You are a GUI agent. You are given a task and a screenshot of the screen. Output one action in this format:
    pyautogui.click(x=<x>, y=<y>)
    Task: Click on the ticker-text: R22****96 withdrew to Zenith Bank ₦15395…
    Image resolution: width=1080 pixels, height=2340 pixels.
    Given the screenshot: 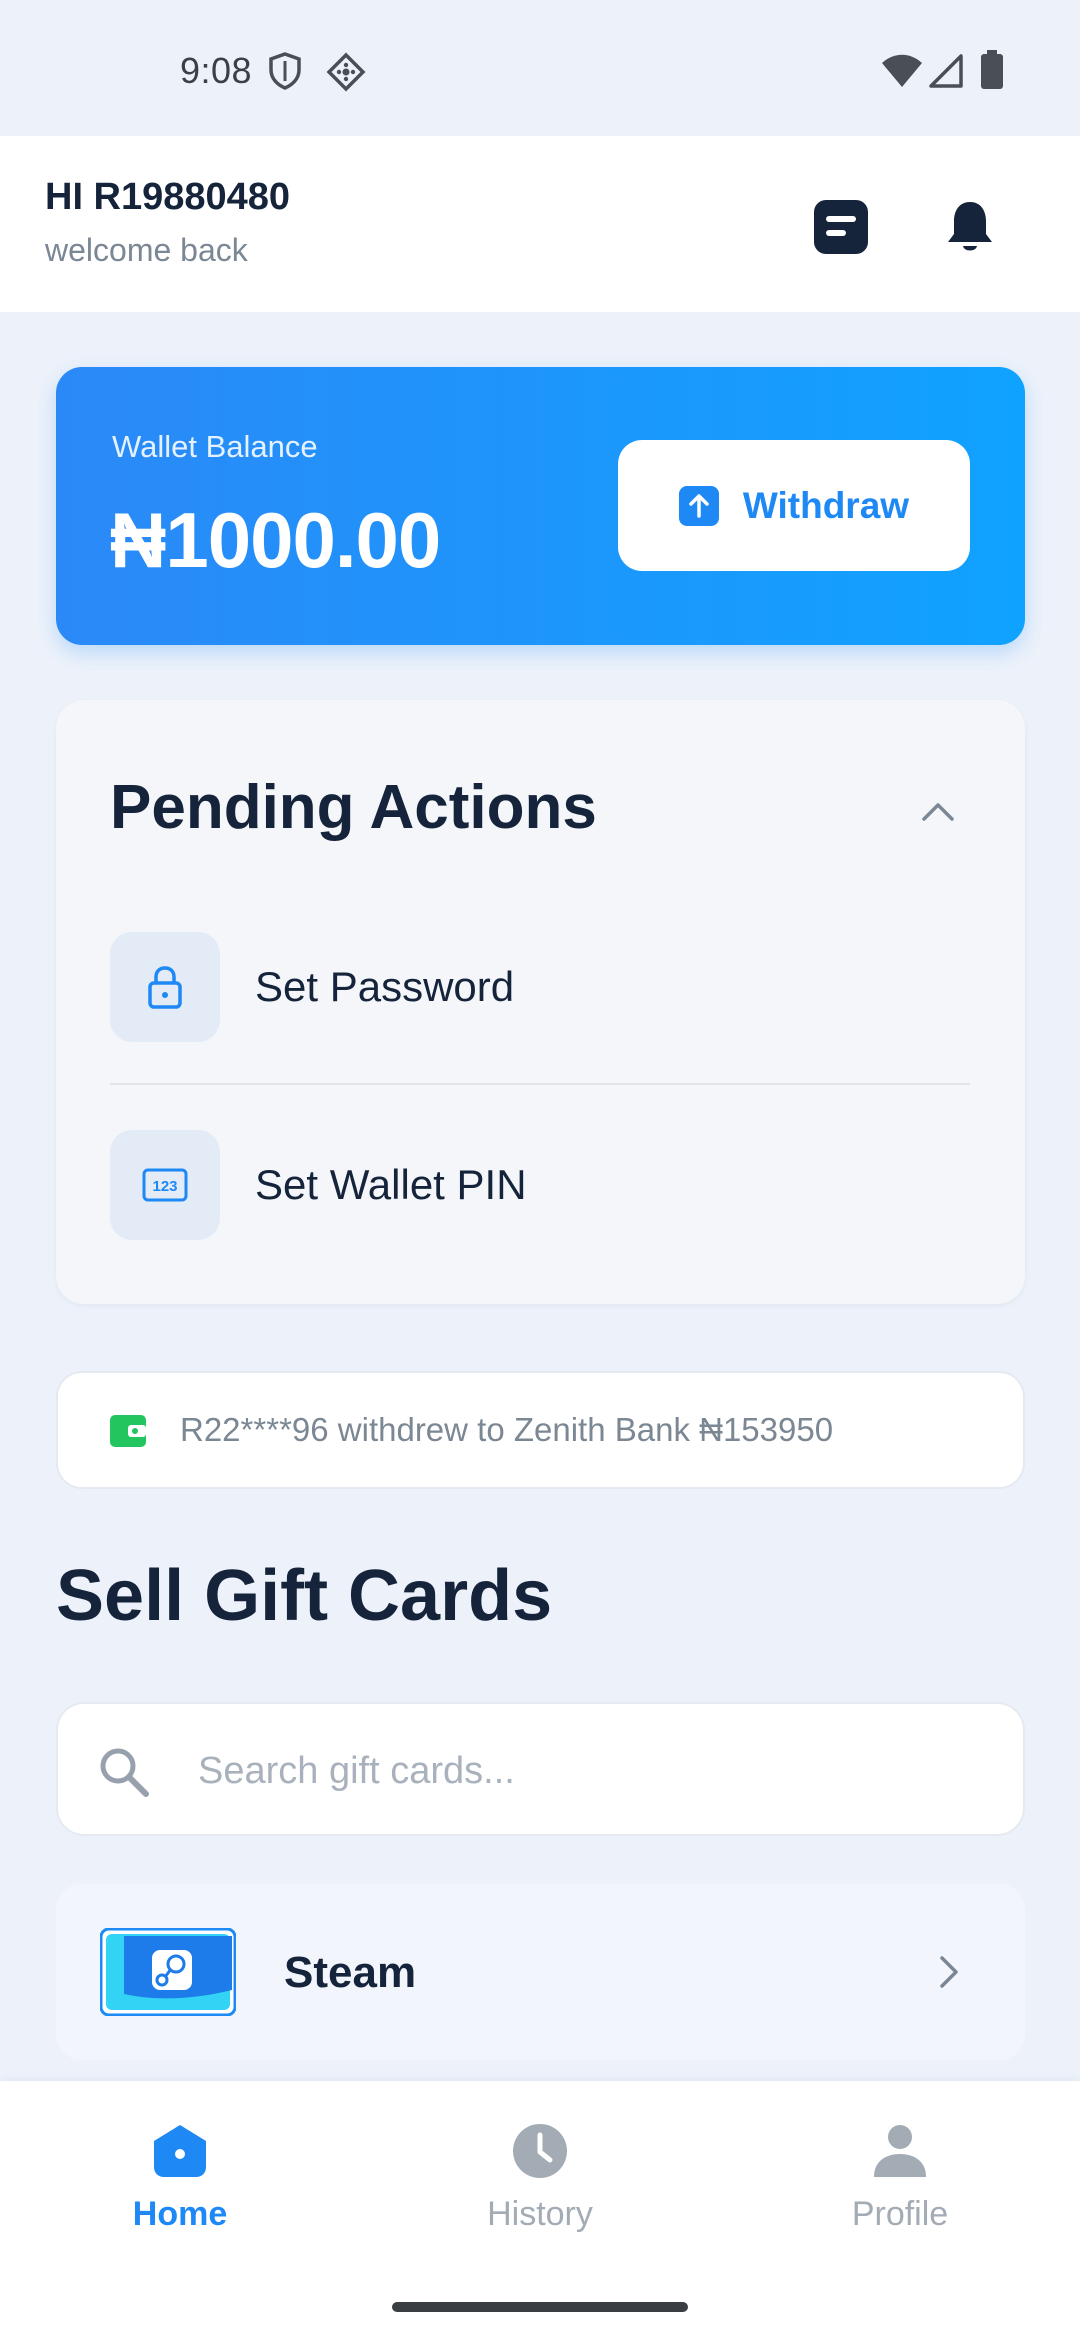 What is the action you would take?
    pyautogui.click(x=507, y=1429)
    